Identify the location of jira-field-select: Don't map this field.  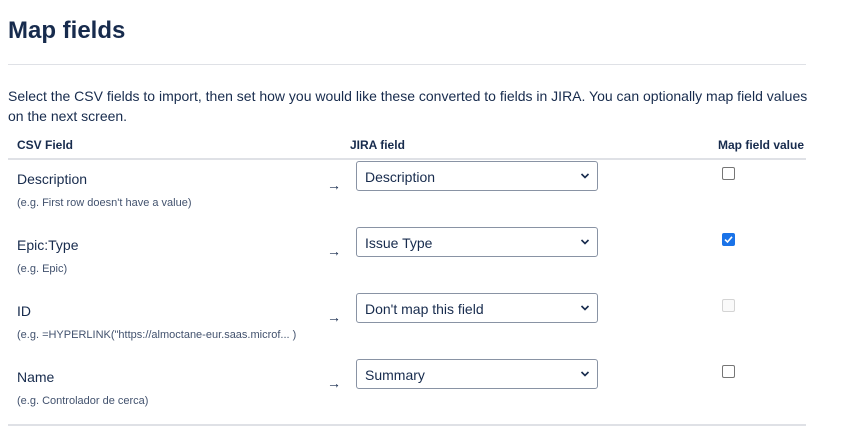
(477, 308).